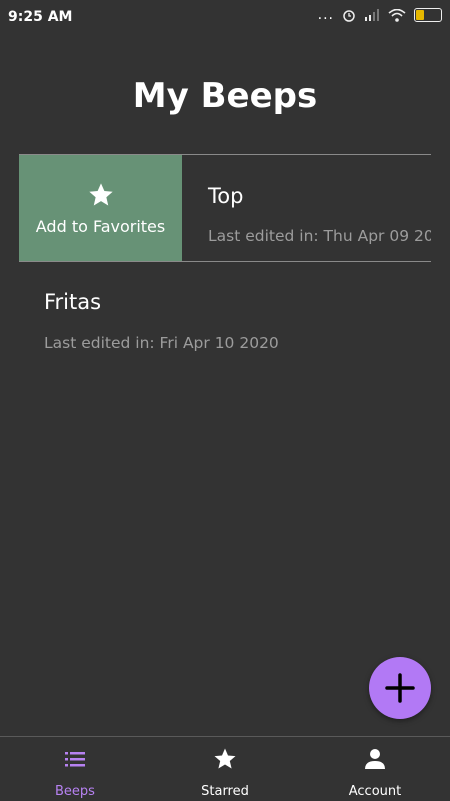  I want to click on nav-item-beeps: Beeps, so click(75, 769).